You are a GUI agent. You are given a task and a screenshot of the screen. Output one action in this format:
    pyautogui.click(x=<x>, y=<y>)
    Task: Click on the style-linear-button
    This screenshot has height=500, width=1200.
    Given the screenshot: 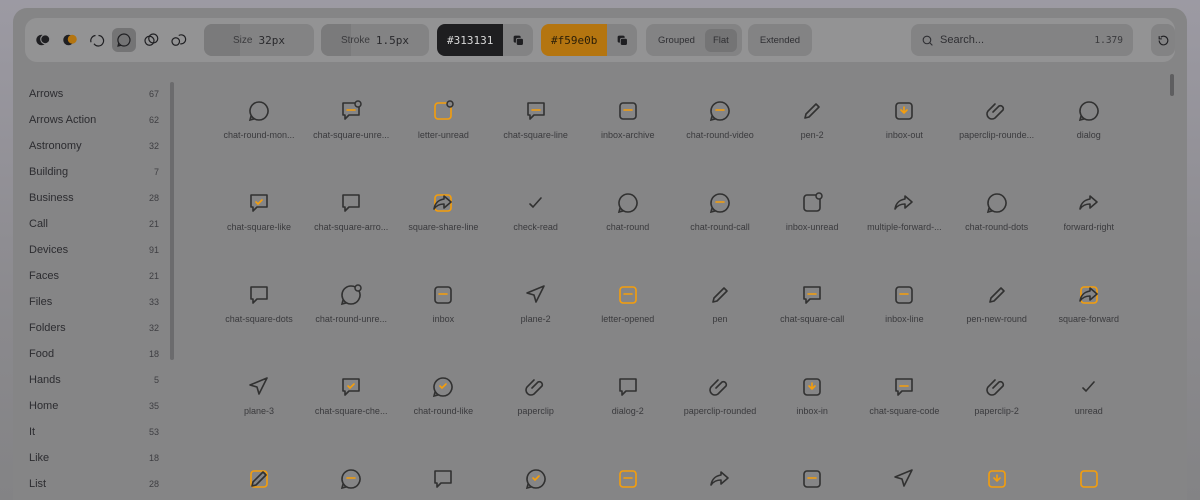 What is the action you would take?
    pyautogui.click(x=151, y=40)
    